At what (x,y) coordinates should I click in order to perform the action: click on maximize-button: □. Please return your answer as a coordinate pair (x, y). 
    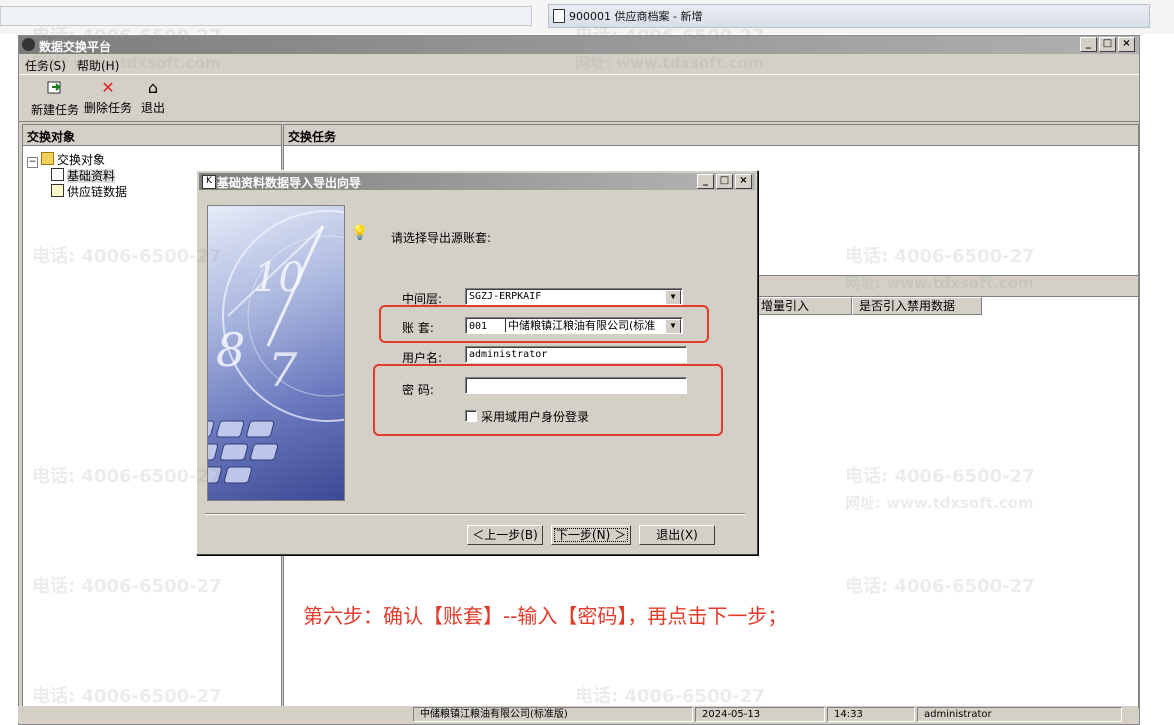
    Looking at the image, I should click on (1107, 44).